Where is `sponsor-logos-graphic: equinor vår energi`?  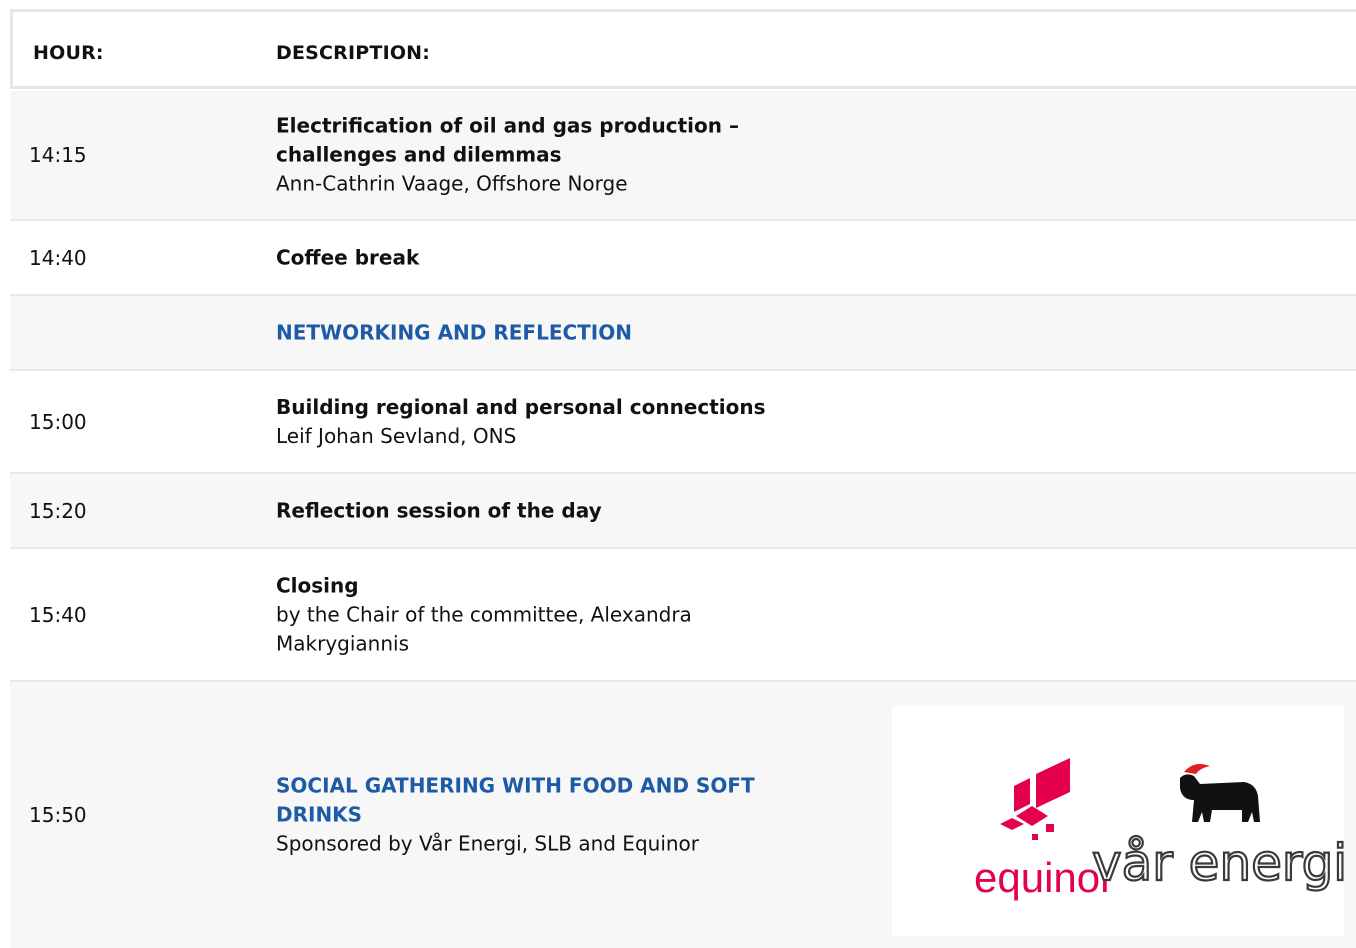 sponsor-logos-graphic: equinor vår energi is located at coordinates (1161, 829).